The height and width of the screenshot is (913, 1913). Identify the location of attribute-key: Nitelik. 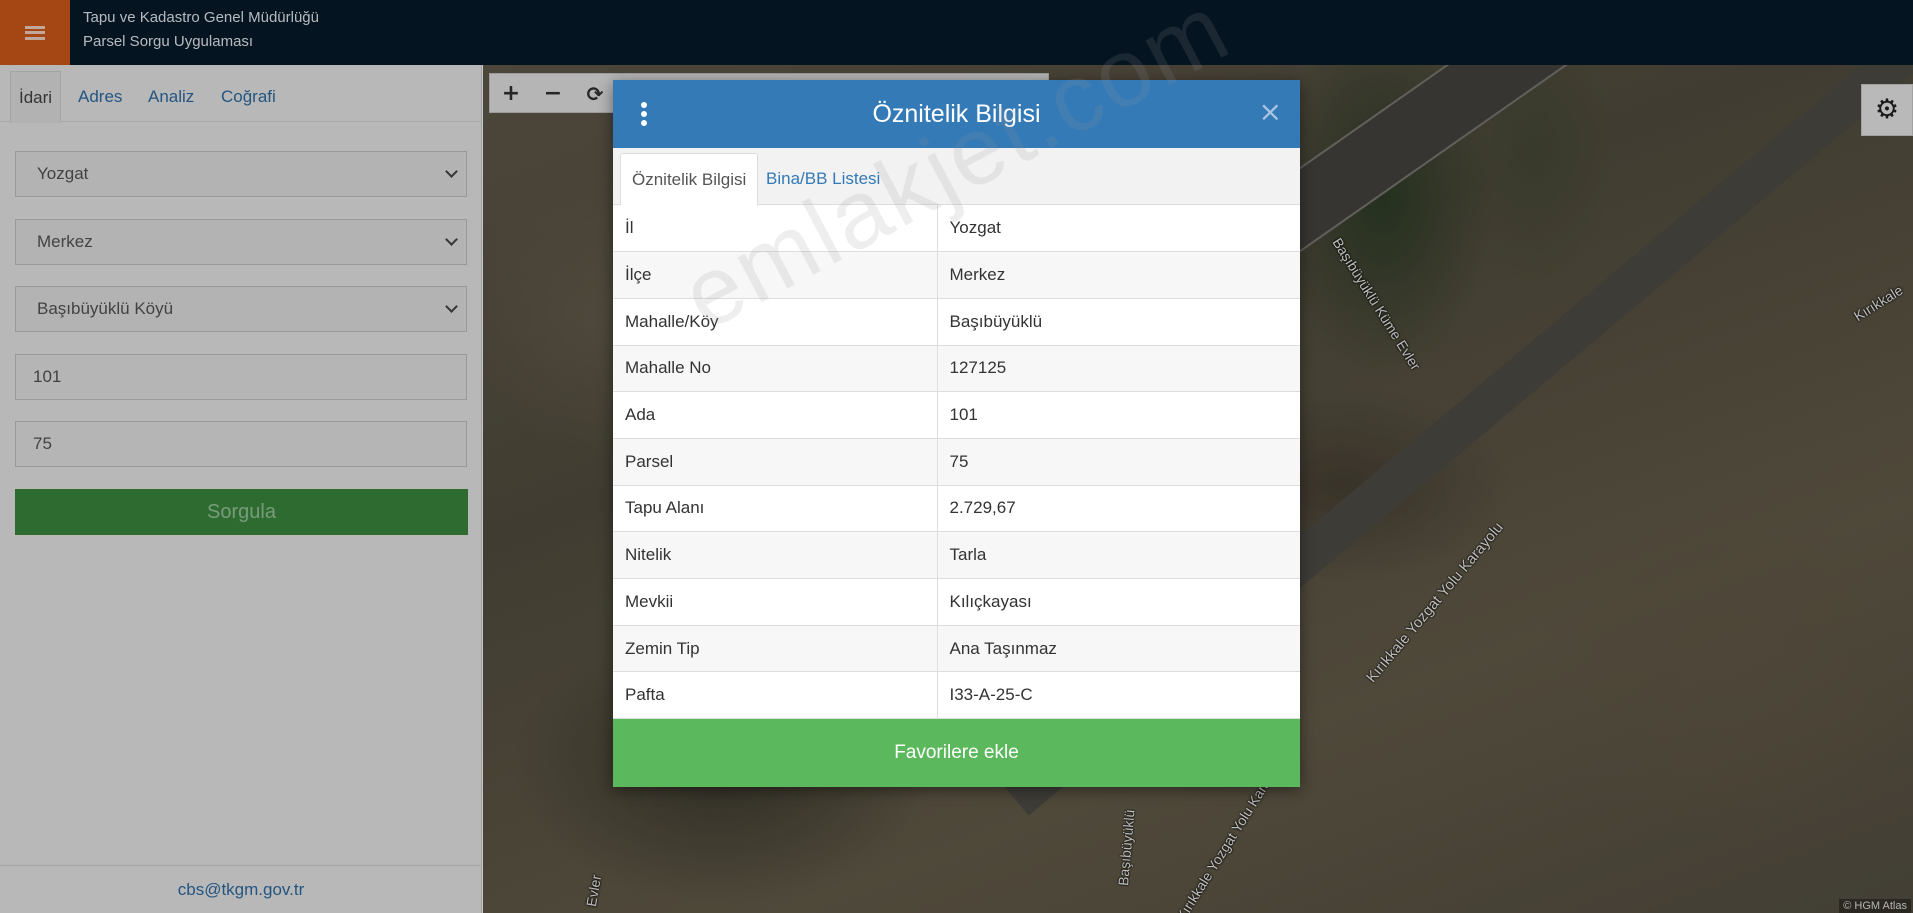
(775, 555).